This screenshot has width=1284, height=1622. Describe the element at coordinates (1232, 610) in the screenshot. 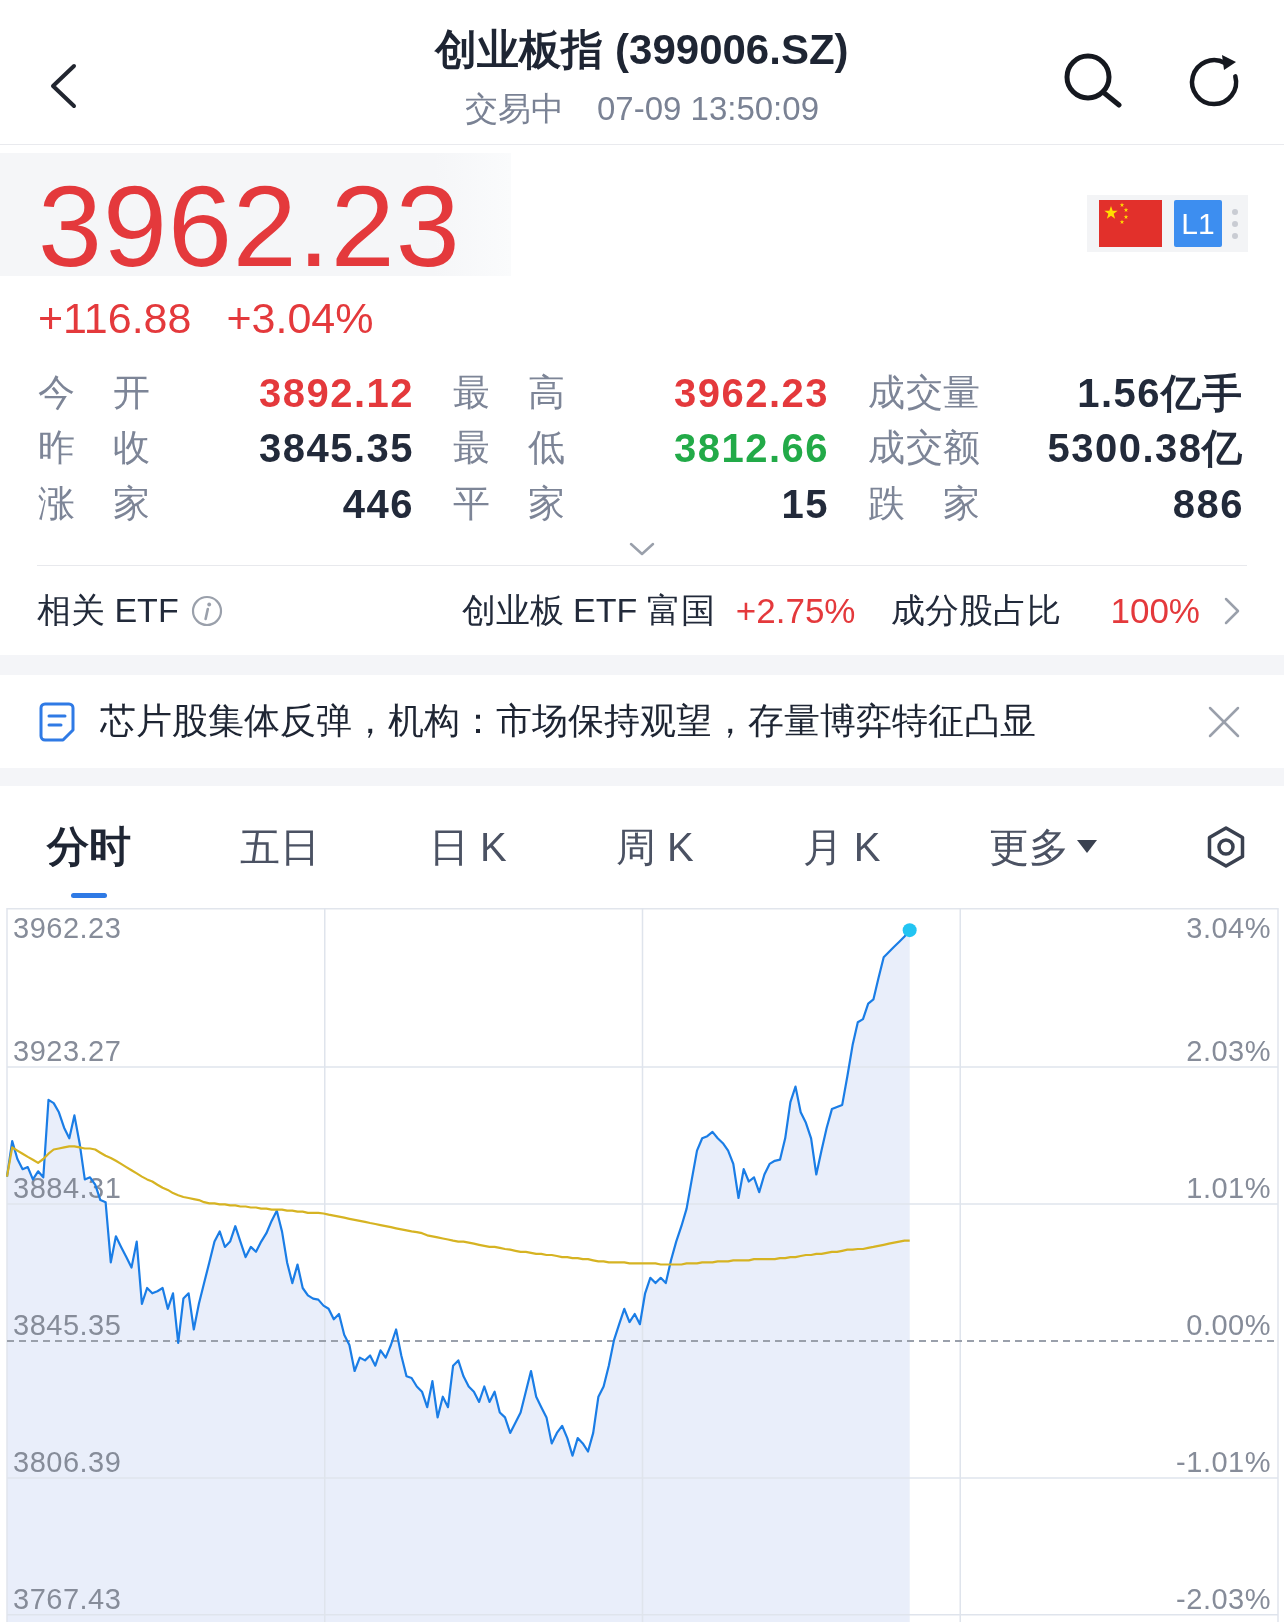

I see `chevron-right-icon` at that location.